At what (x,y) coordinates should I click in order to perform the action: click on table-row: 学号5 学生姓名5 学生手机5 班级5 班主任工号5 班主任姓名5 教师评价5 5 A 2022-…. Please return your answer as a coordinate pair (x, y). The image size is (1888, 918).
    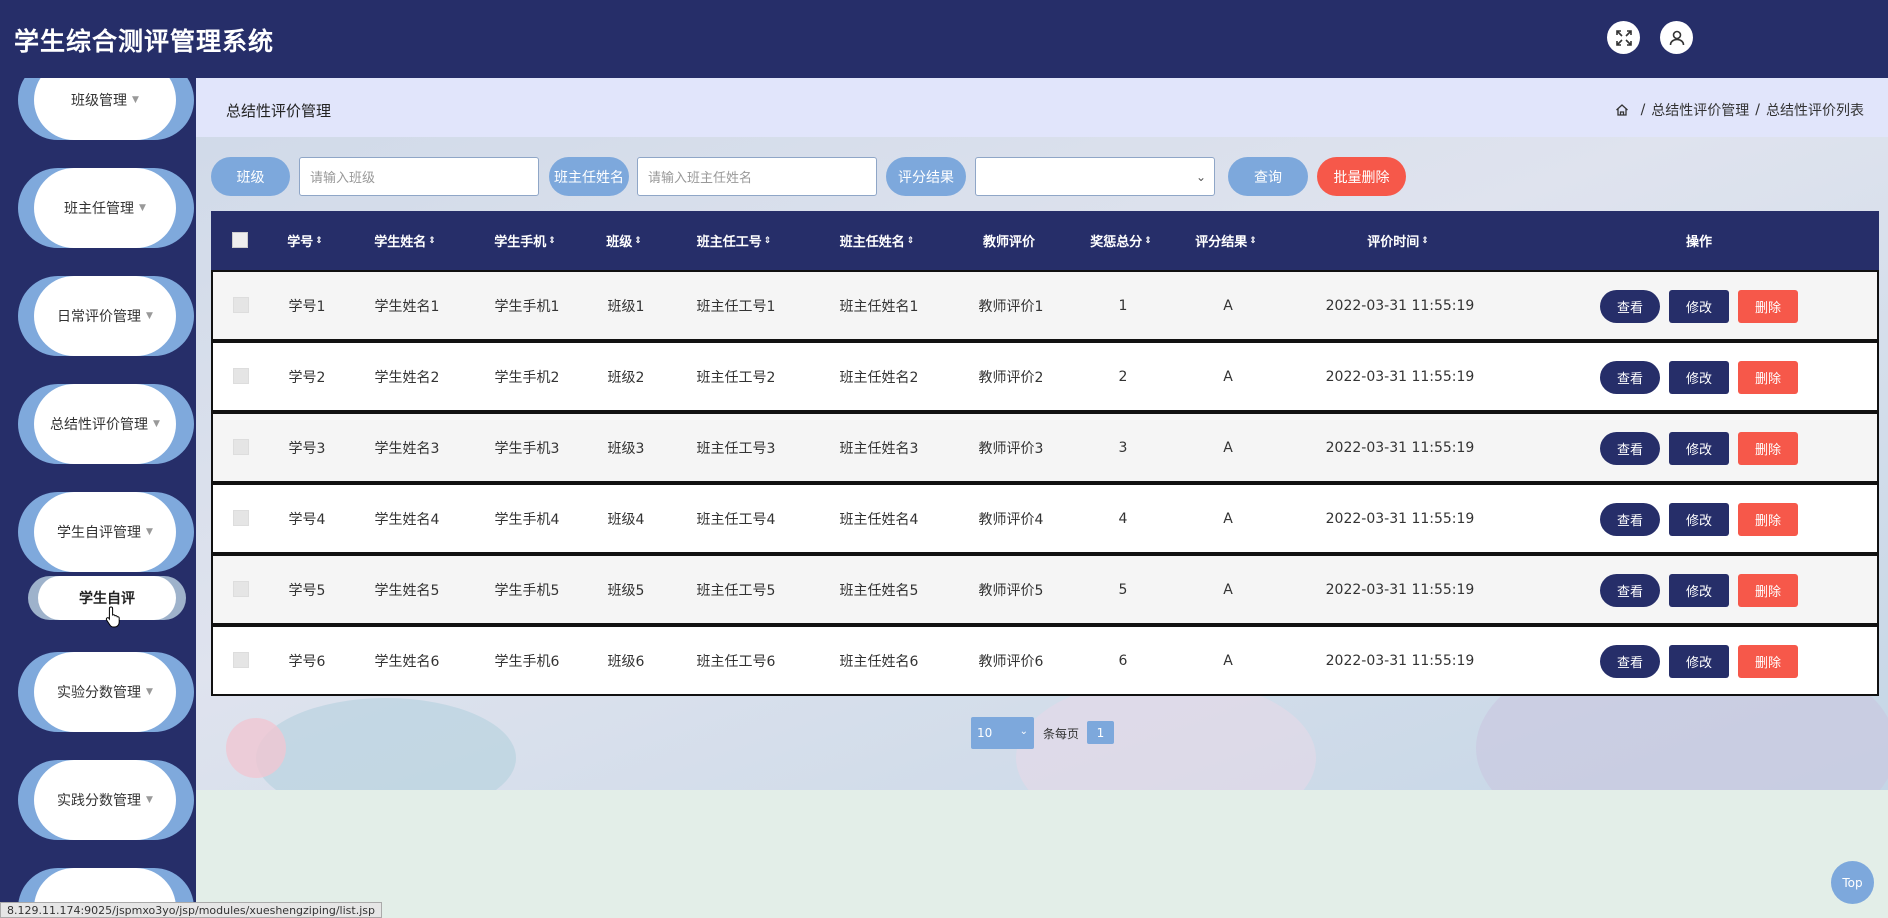
    Looking at the image, I should click on (1045, 589).